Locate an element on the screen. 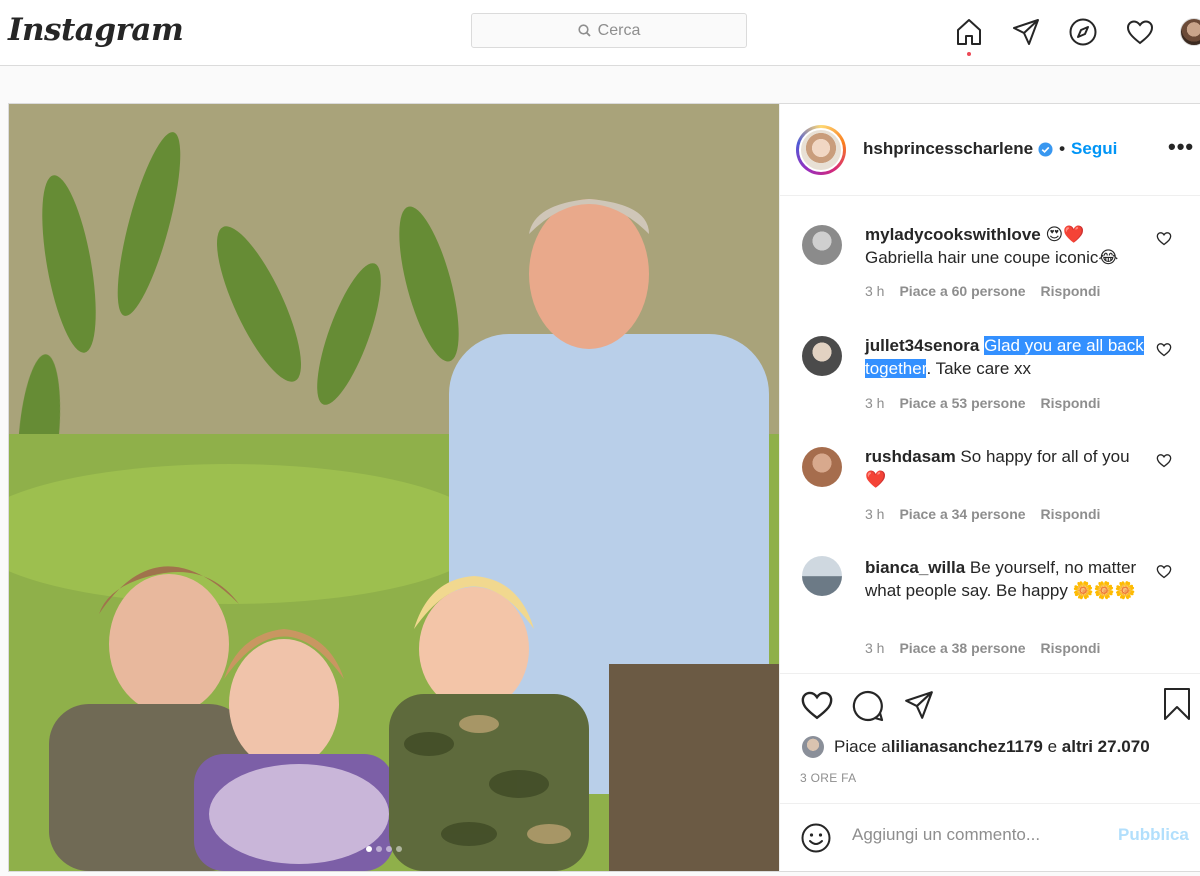 The image size is (1200, 876). carousel-indicators is located at coordinates (386, 849).